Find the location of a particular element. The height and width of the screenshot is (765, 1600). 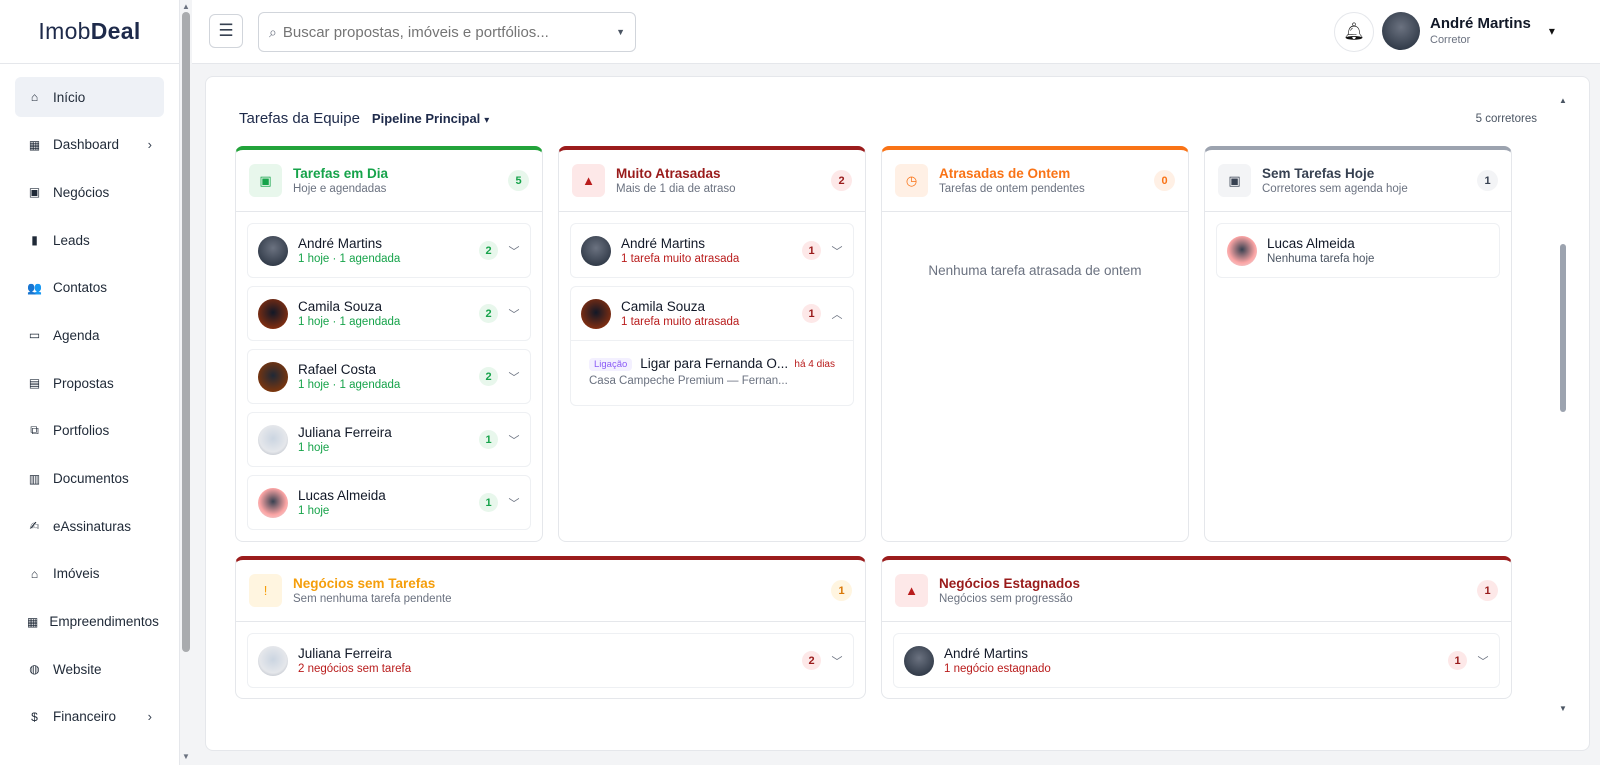

search-box: ⌕ ▼ is located at coordinates (447, 32).